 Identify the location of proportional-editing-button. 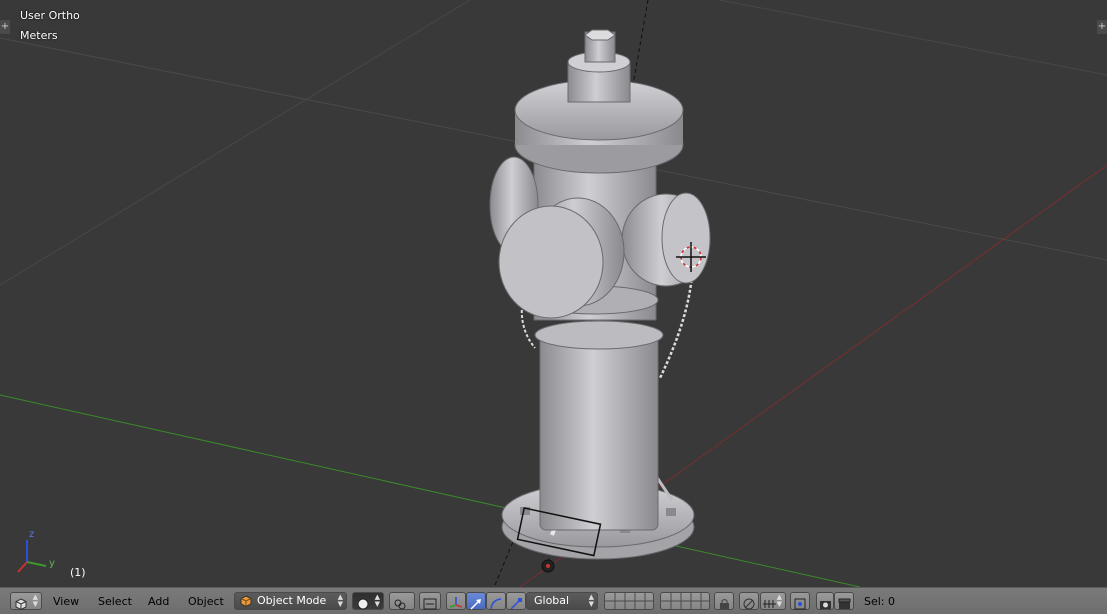
(749, 601).